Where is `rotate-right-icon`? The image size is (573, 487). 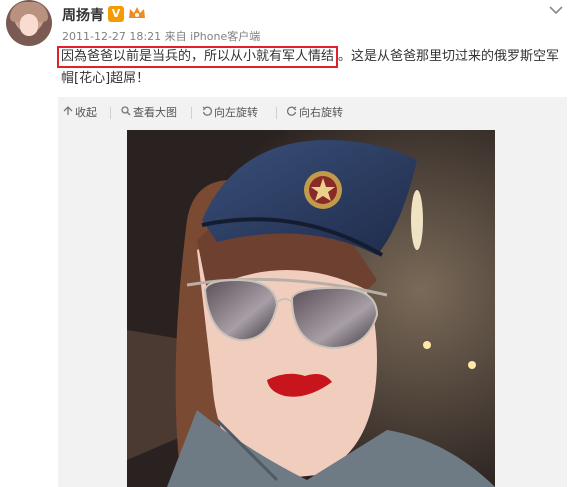
rotate-right-icon is located at coordinates (292, 113).